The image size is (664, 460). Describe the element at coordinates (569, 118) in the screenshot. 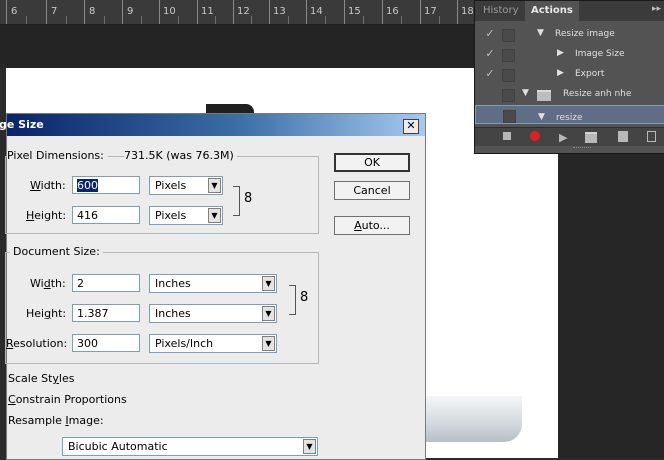

I see `action-label: resize` at that location.